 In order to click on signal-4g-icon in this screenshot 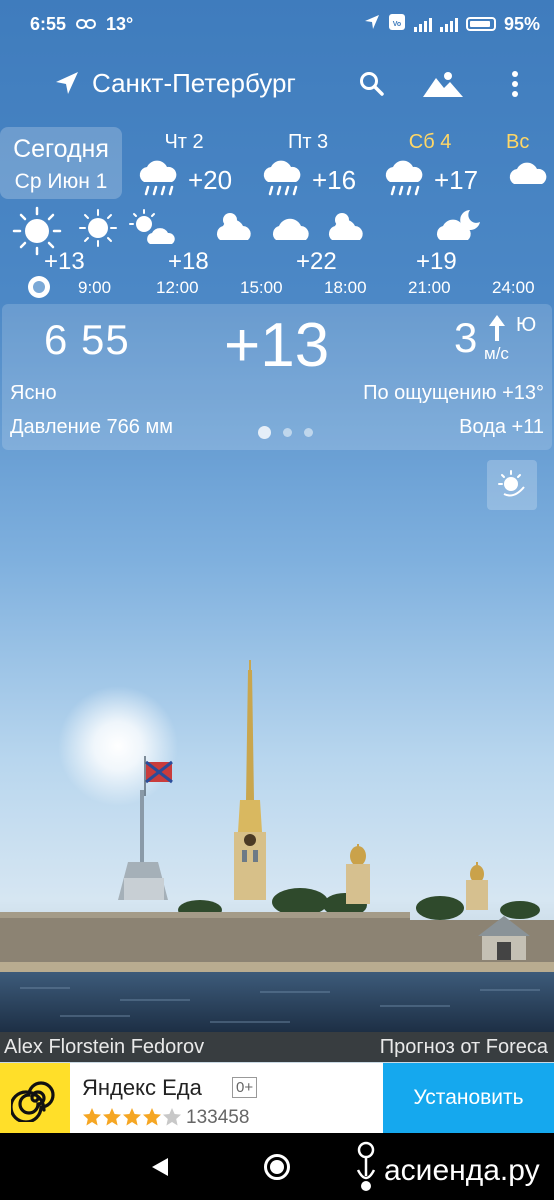, I will do `click(422, 24)`.